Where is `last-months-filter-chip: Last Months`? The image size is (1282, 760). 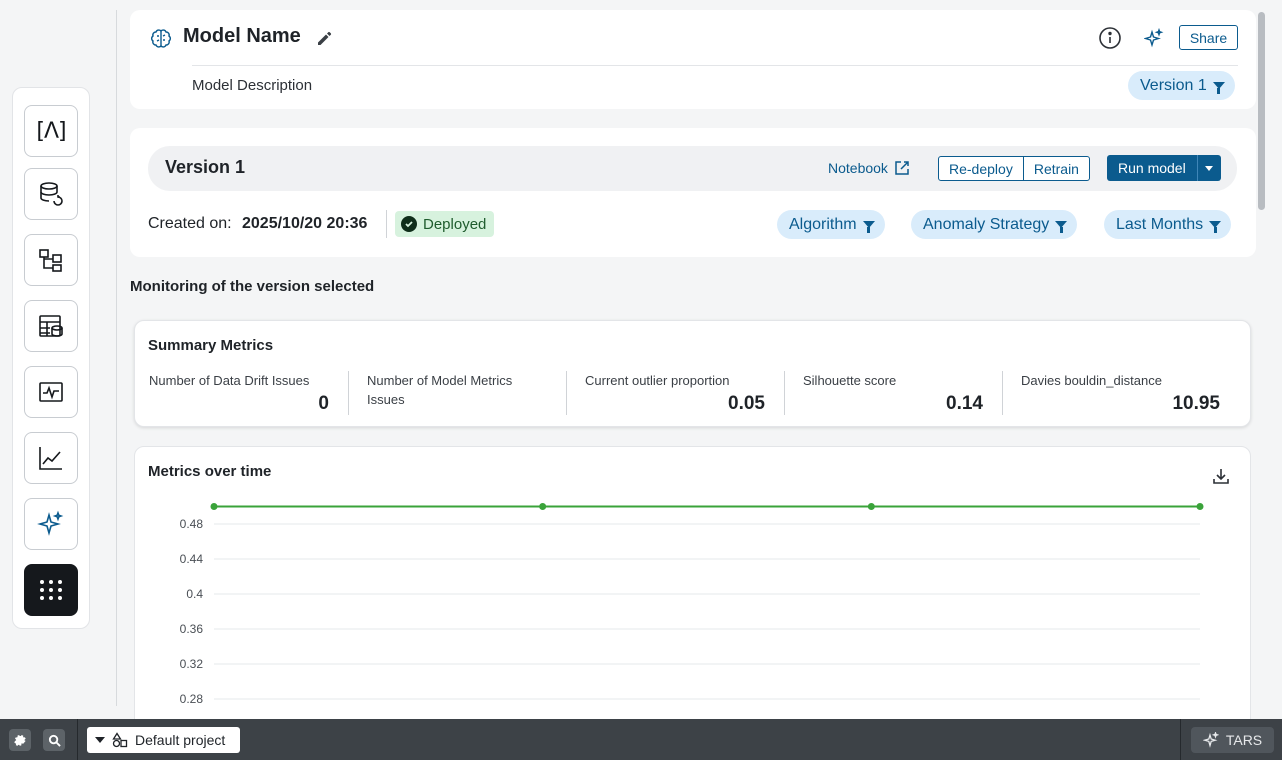
last-months-filter-chip: Last Months is located at coordinates (1168, 224).